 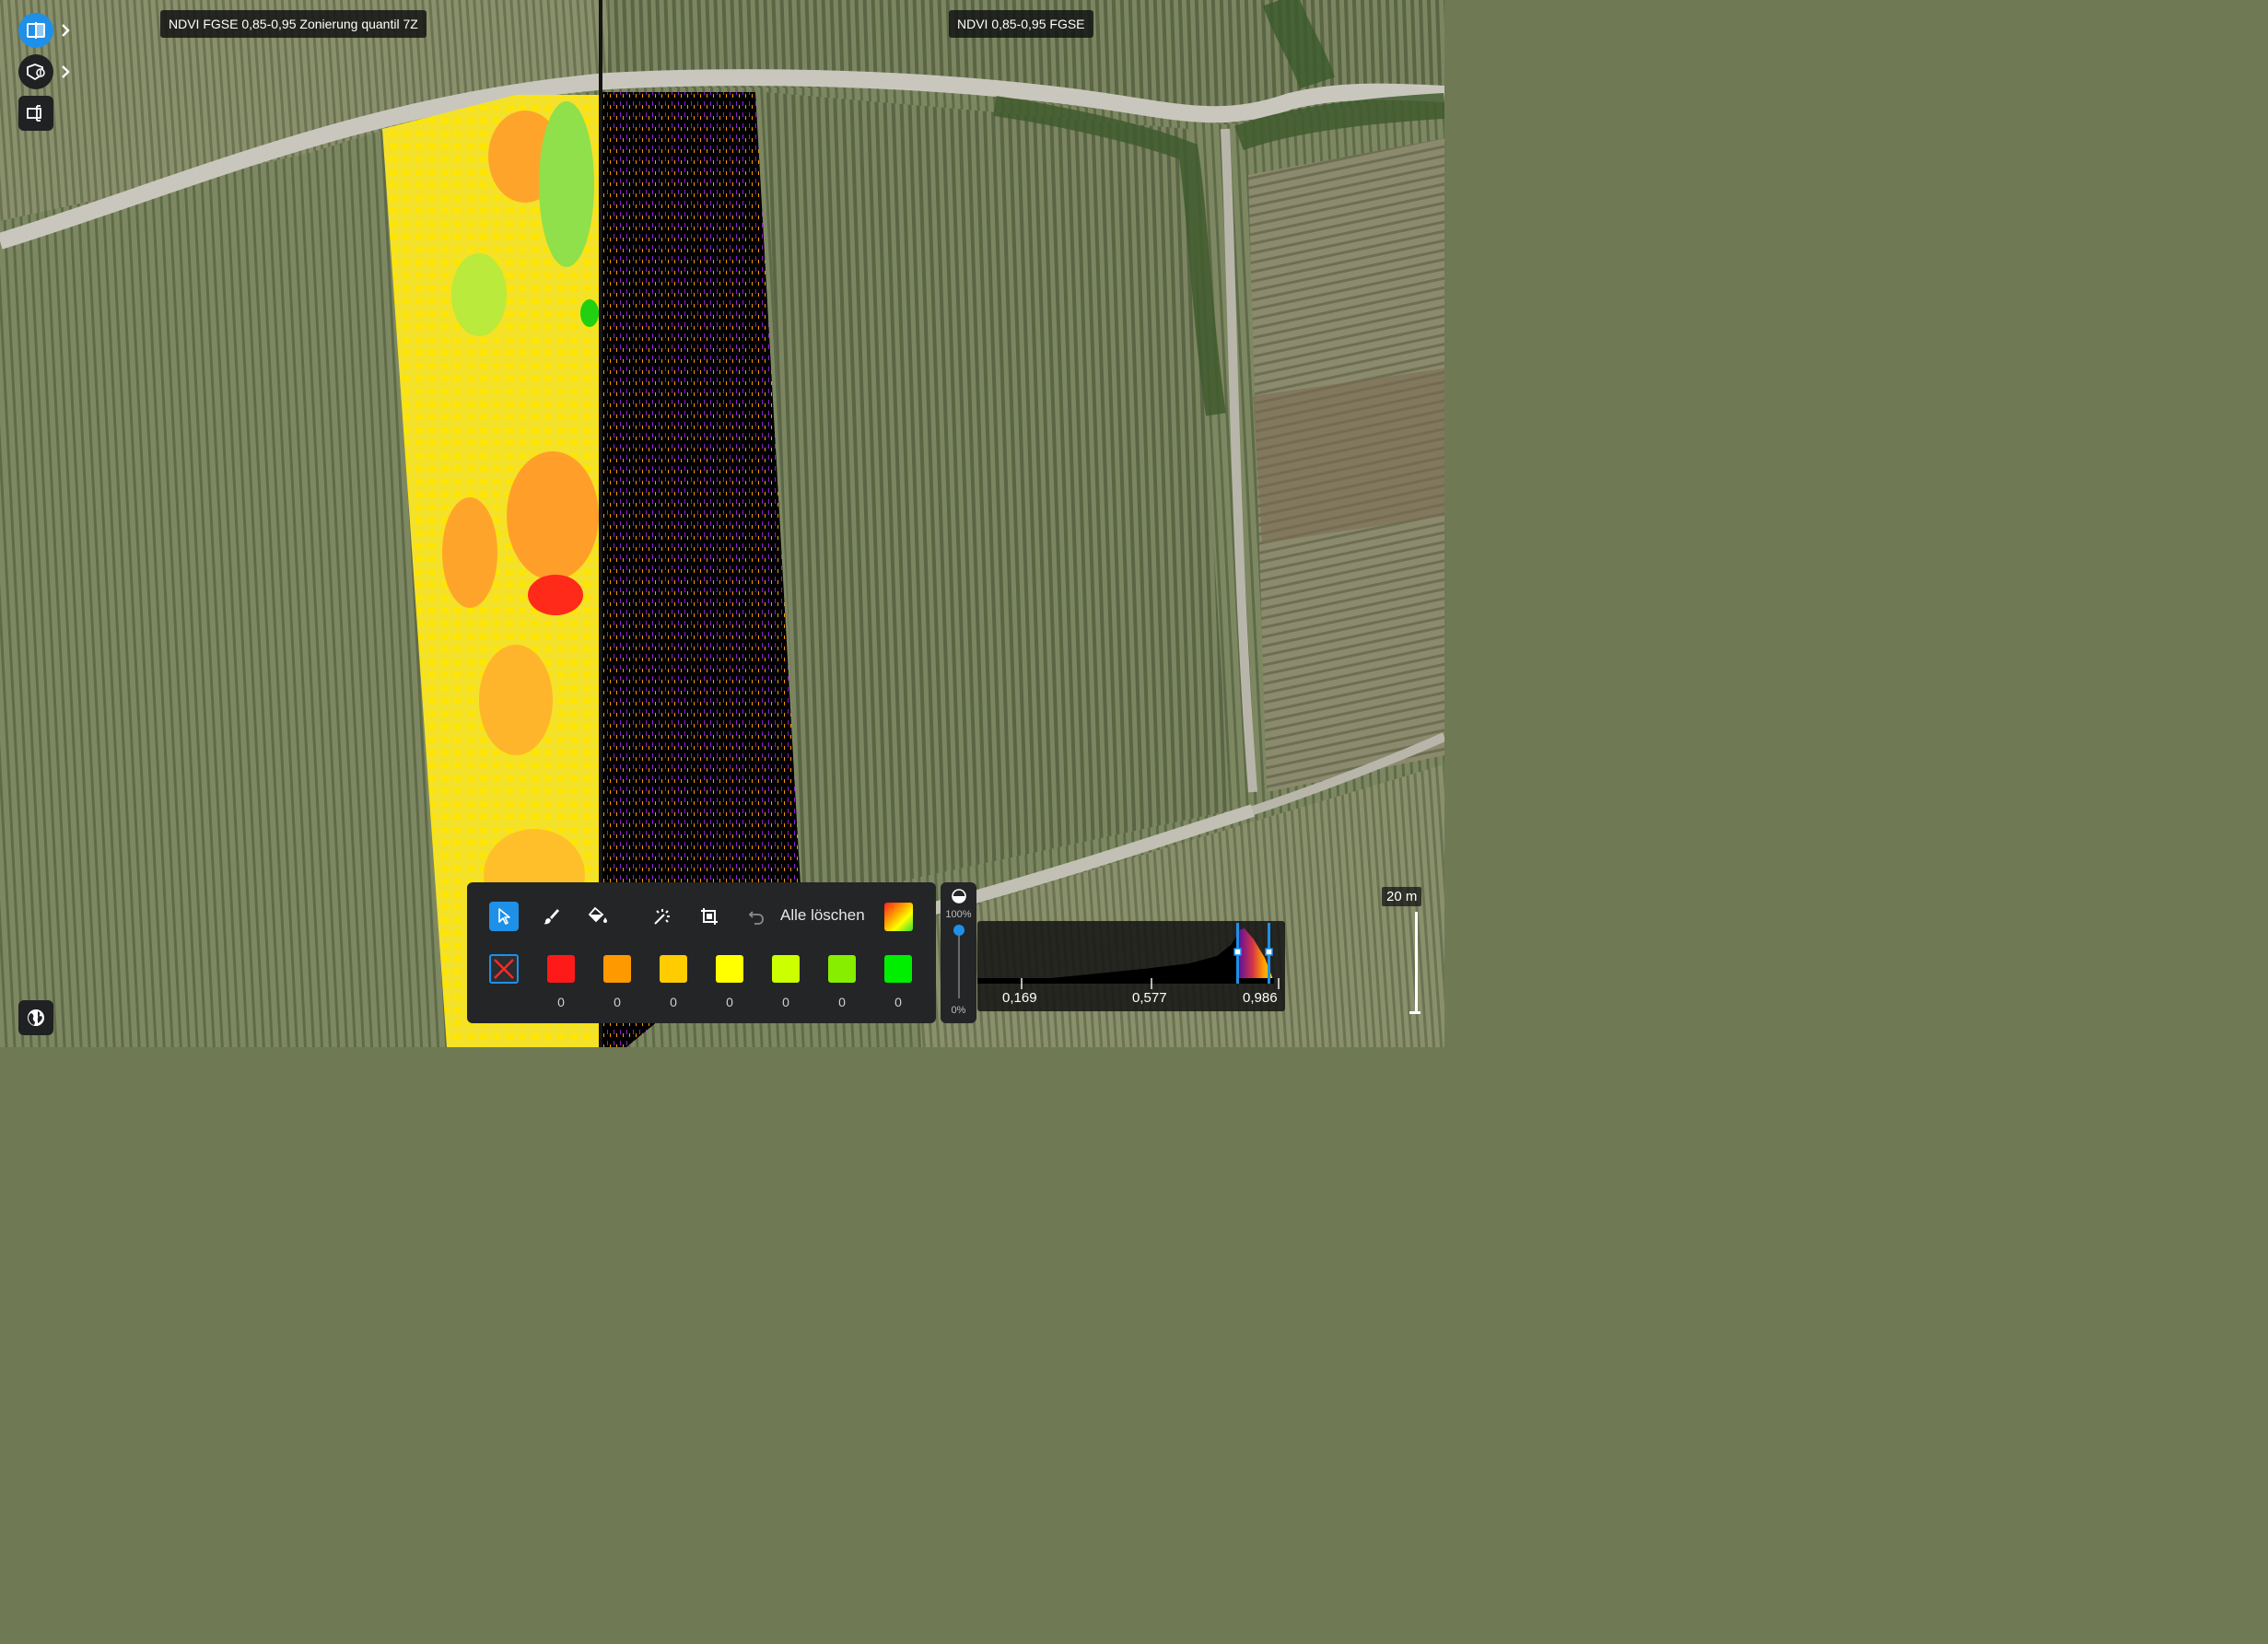 What do you see at coordinates (898, 917) in the screenshot?
I see `color-palette-button` at bounding box center [898, 917].